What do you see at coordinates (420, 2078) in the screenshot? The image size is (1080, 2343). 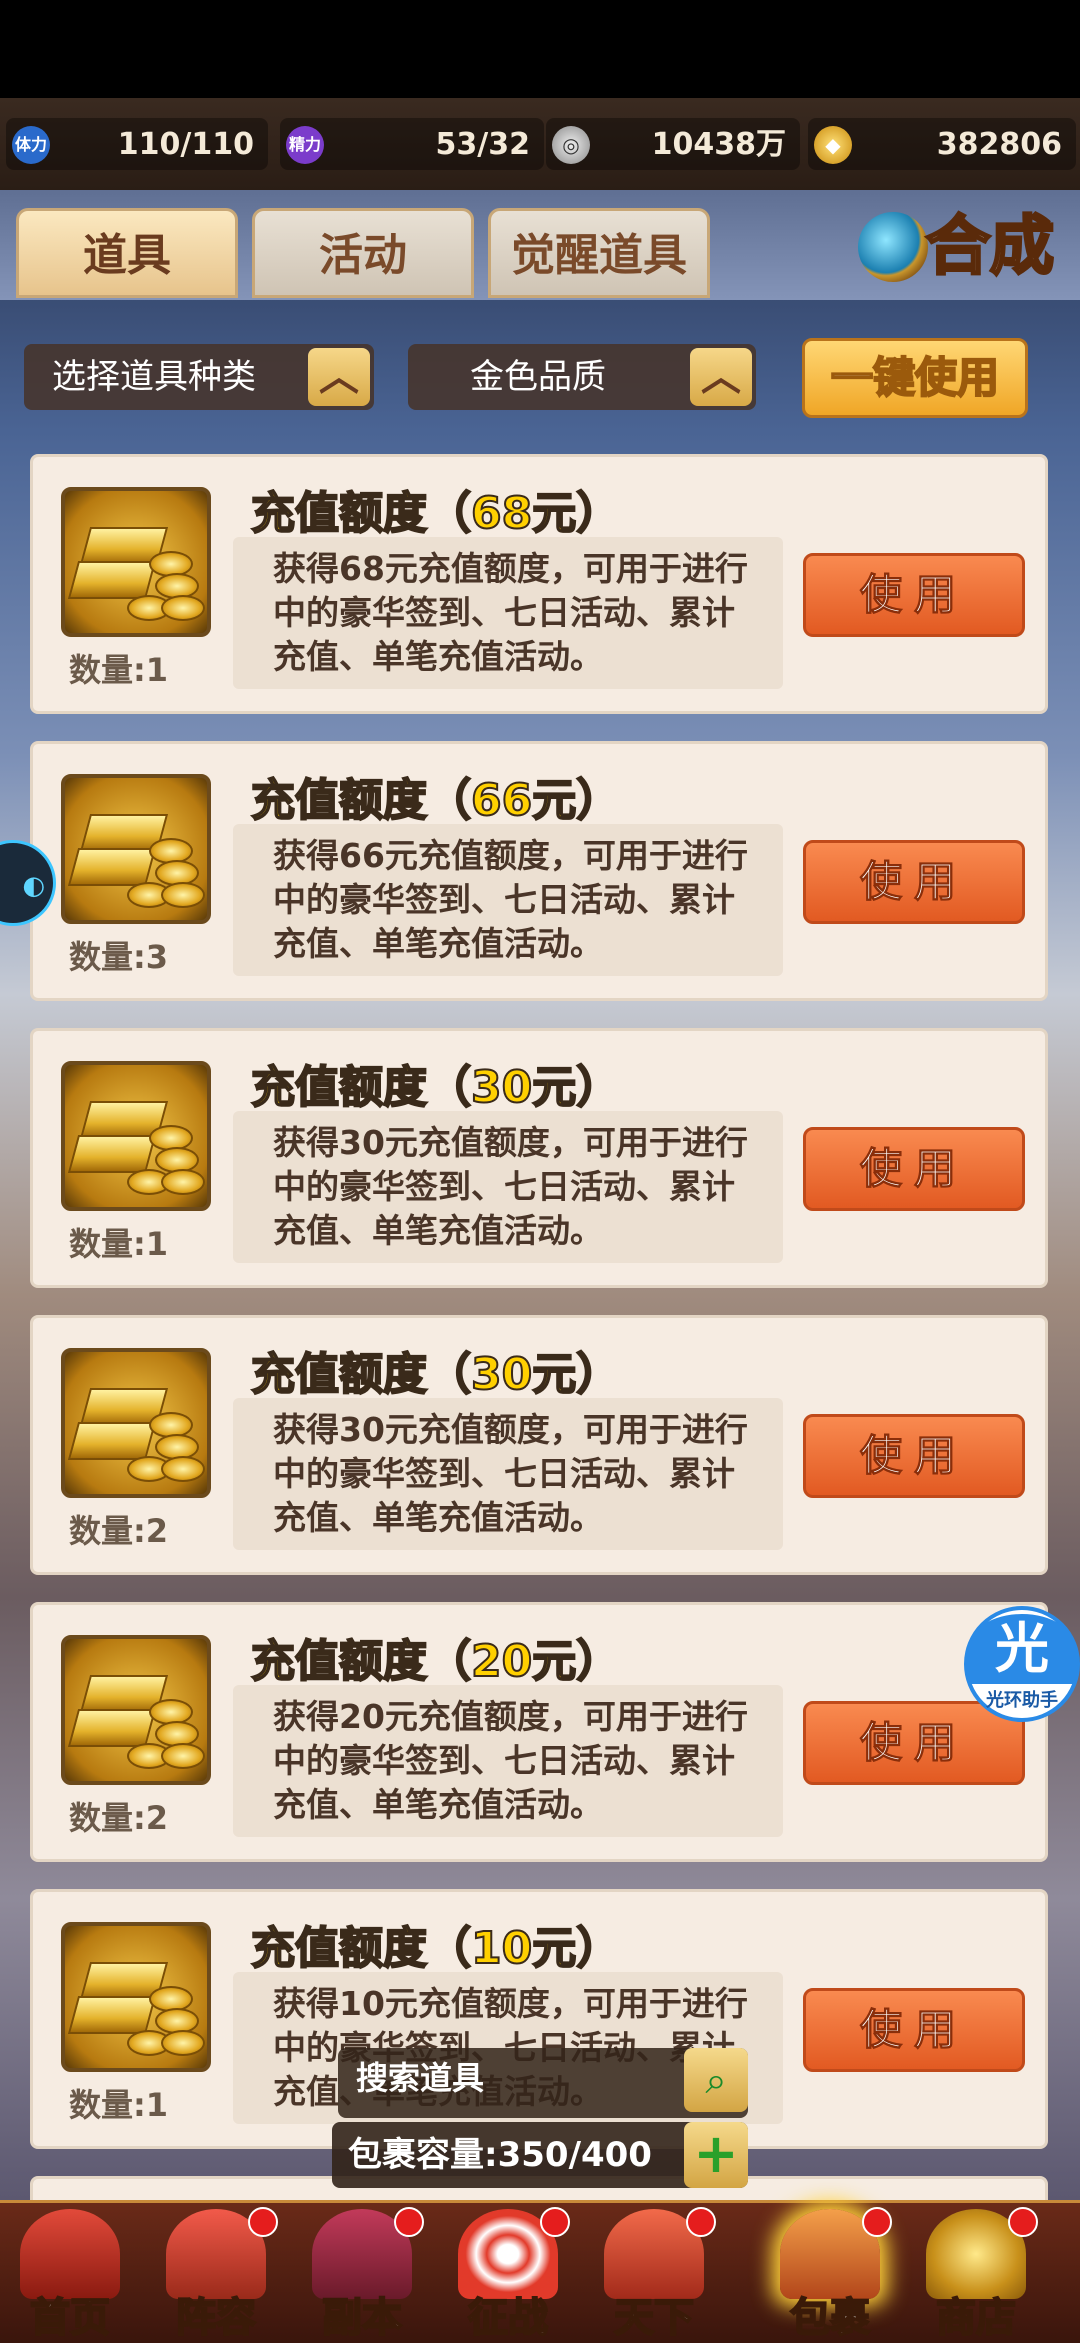 I see `search-items-label: 搜索道具` at bounding box center [420, 2078].